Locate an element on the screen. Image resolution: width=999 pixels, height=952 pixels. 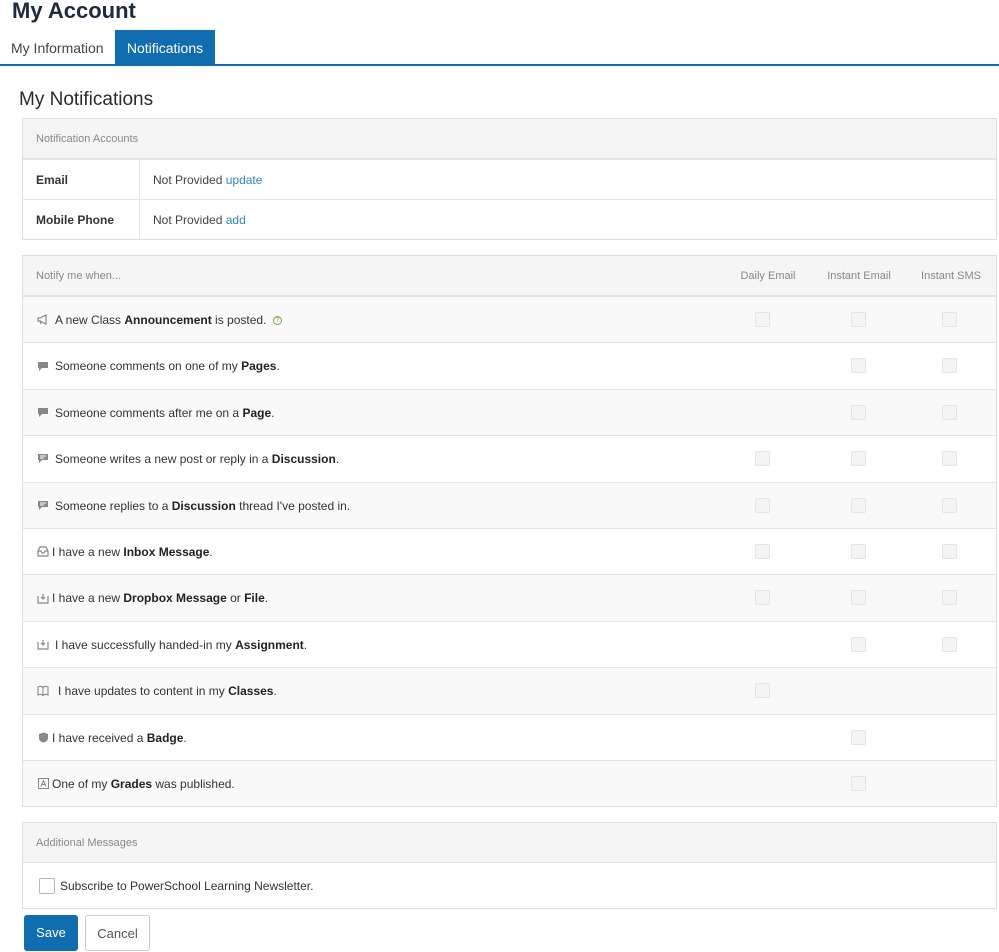
cancel-button: Cancel is located at coordinates (117, 933).